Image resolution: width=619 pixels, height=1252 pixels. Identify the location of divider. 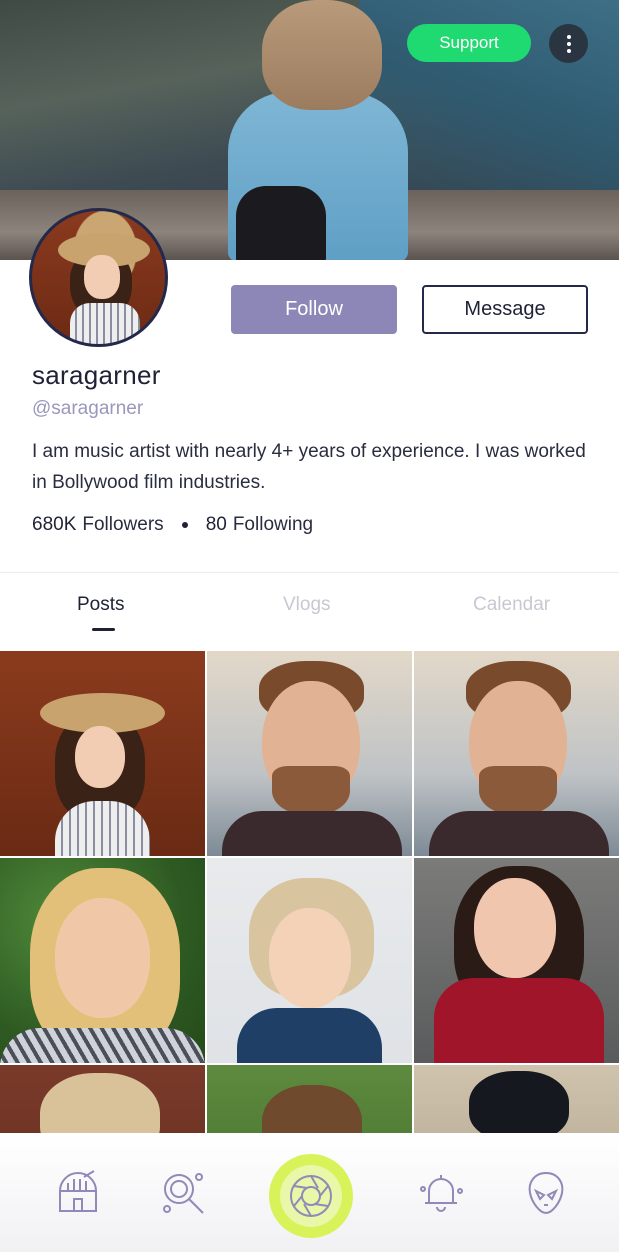
(309, 572).